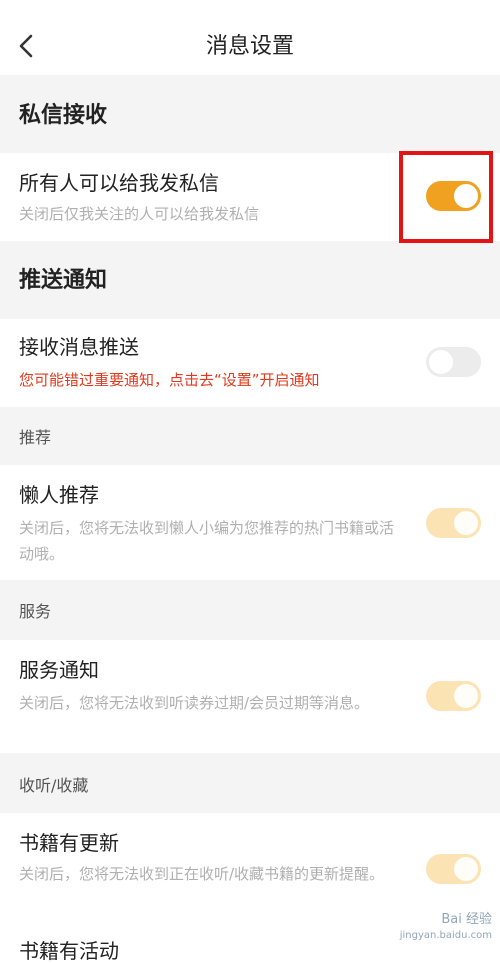 This screenshot has width=500, height=963. Describe the element at coordinates (69, 951) in the screenshot. I see `setting-title: 书籍有活动` at that location.